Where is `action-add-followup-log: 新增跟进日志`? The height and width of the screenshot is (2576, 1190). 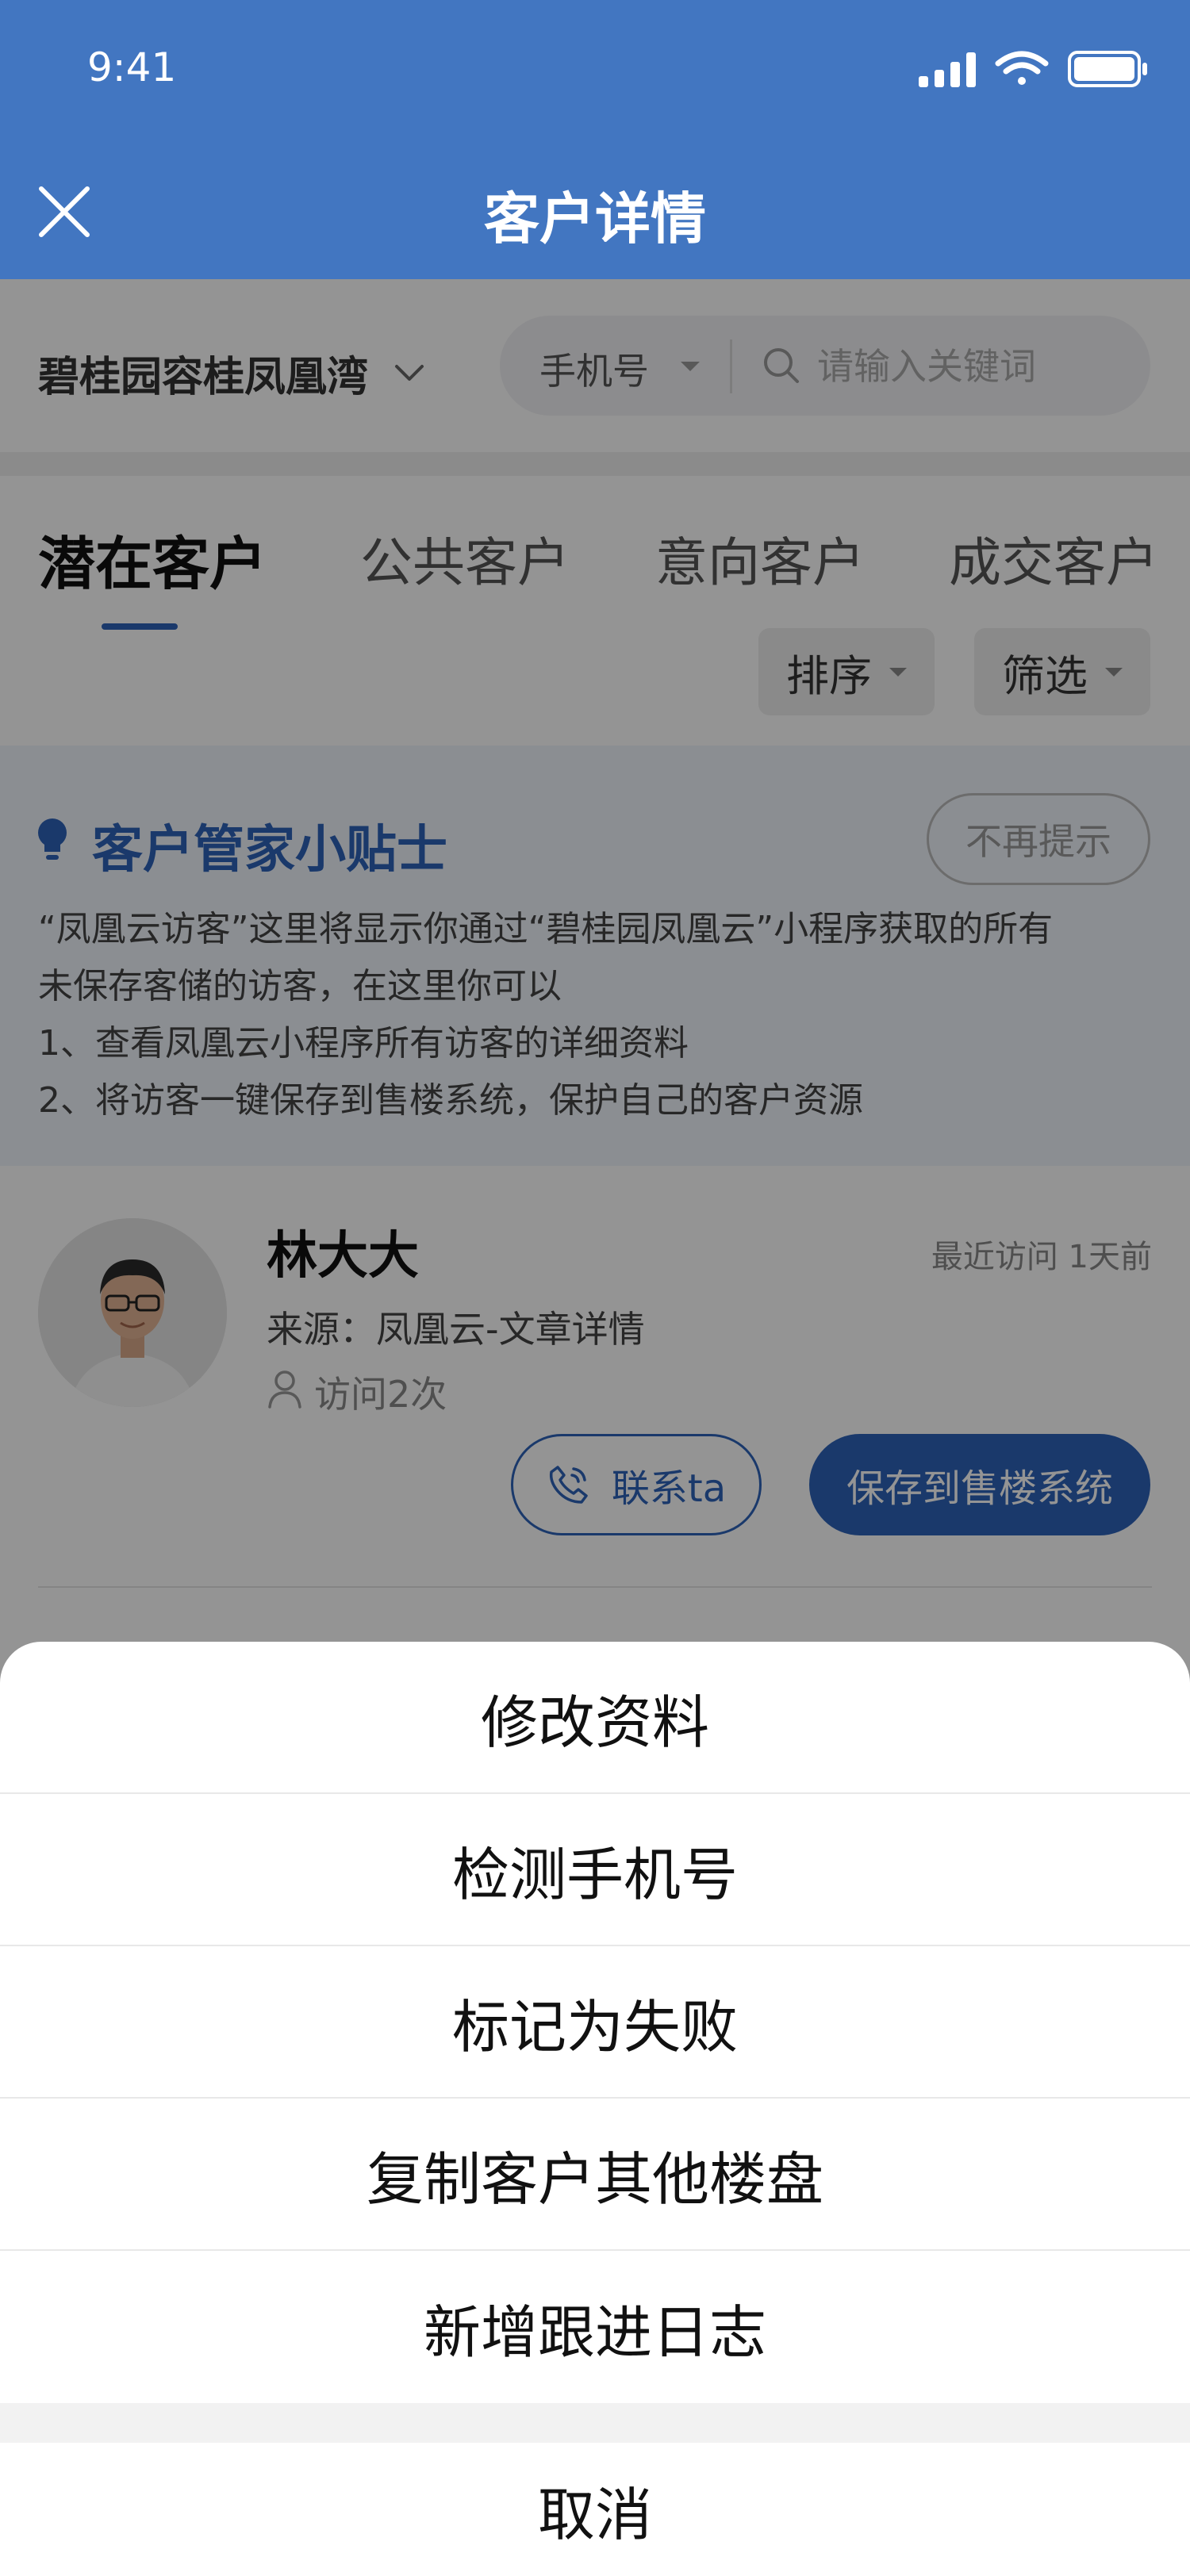 action-add-followup-log: 新增跟进日志 is located at coordinates (595, 2327).